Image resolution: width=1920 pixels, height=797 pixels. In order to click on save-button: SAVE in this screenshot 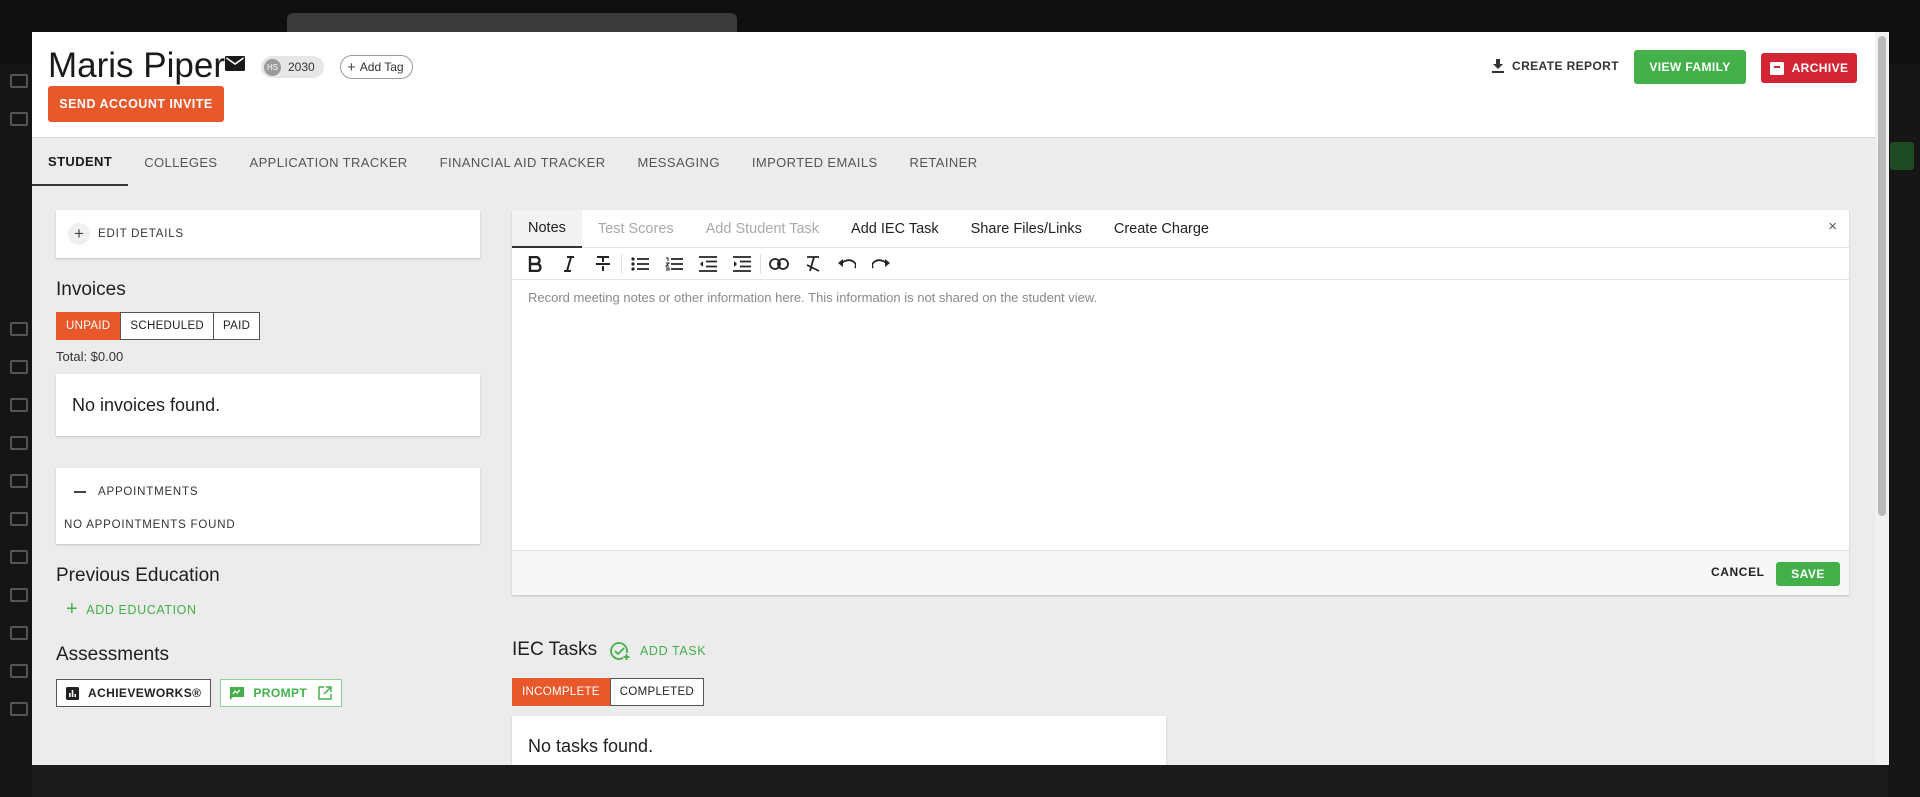, I will do `click(1808, 574)`.